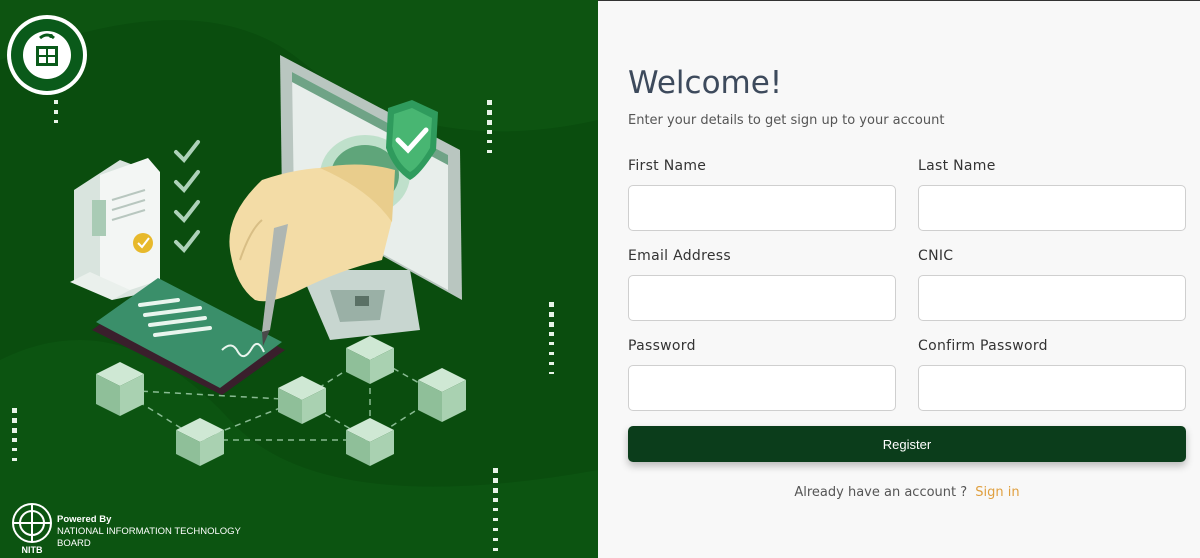  Describe the element at coordinates (983, 346) in the screenshot. I see `confirm-password-label: Confirm Password` at that location.